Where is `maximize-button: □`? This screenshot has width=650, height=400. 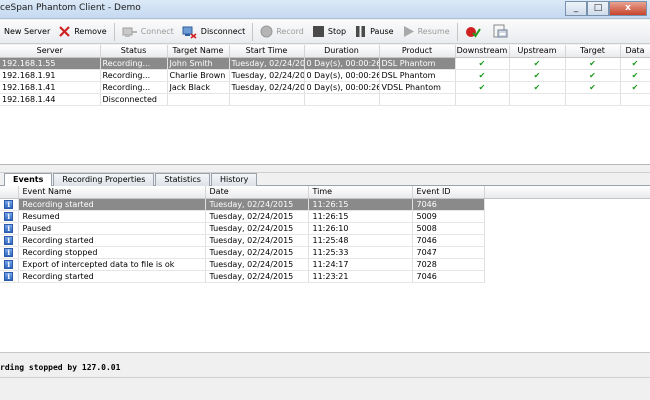
maximize-button: □ is located at coordinates (598, 8).